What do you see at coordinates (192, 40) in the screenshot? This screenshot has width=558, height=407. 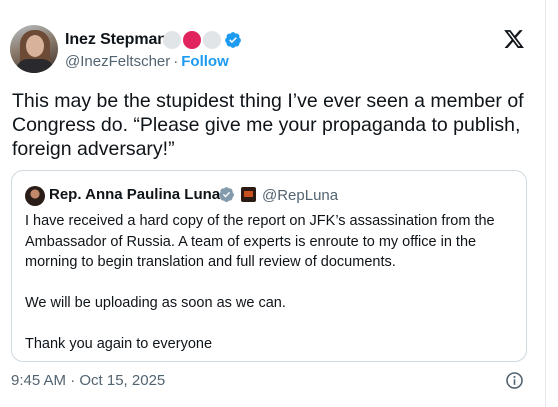 I see `badge-red-icon` at bounding box center [192, 40].